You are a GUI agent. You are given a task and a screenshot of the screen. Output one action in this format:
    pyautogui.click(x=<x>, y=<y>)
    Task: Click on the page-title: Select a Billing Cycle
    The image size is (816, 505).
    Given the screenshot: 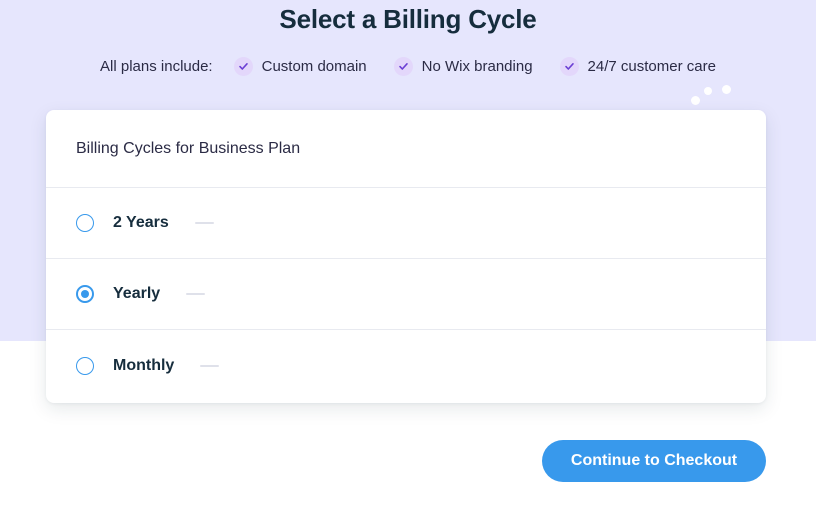 What is the action you would take?
    pyautogui.click(x=408, y=19)
    